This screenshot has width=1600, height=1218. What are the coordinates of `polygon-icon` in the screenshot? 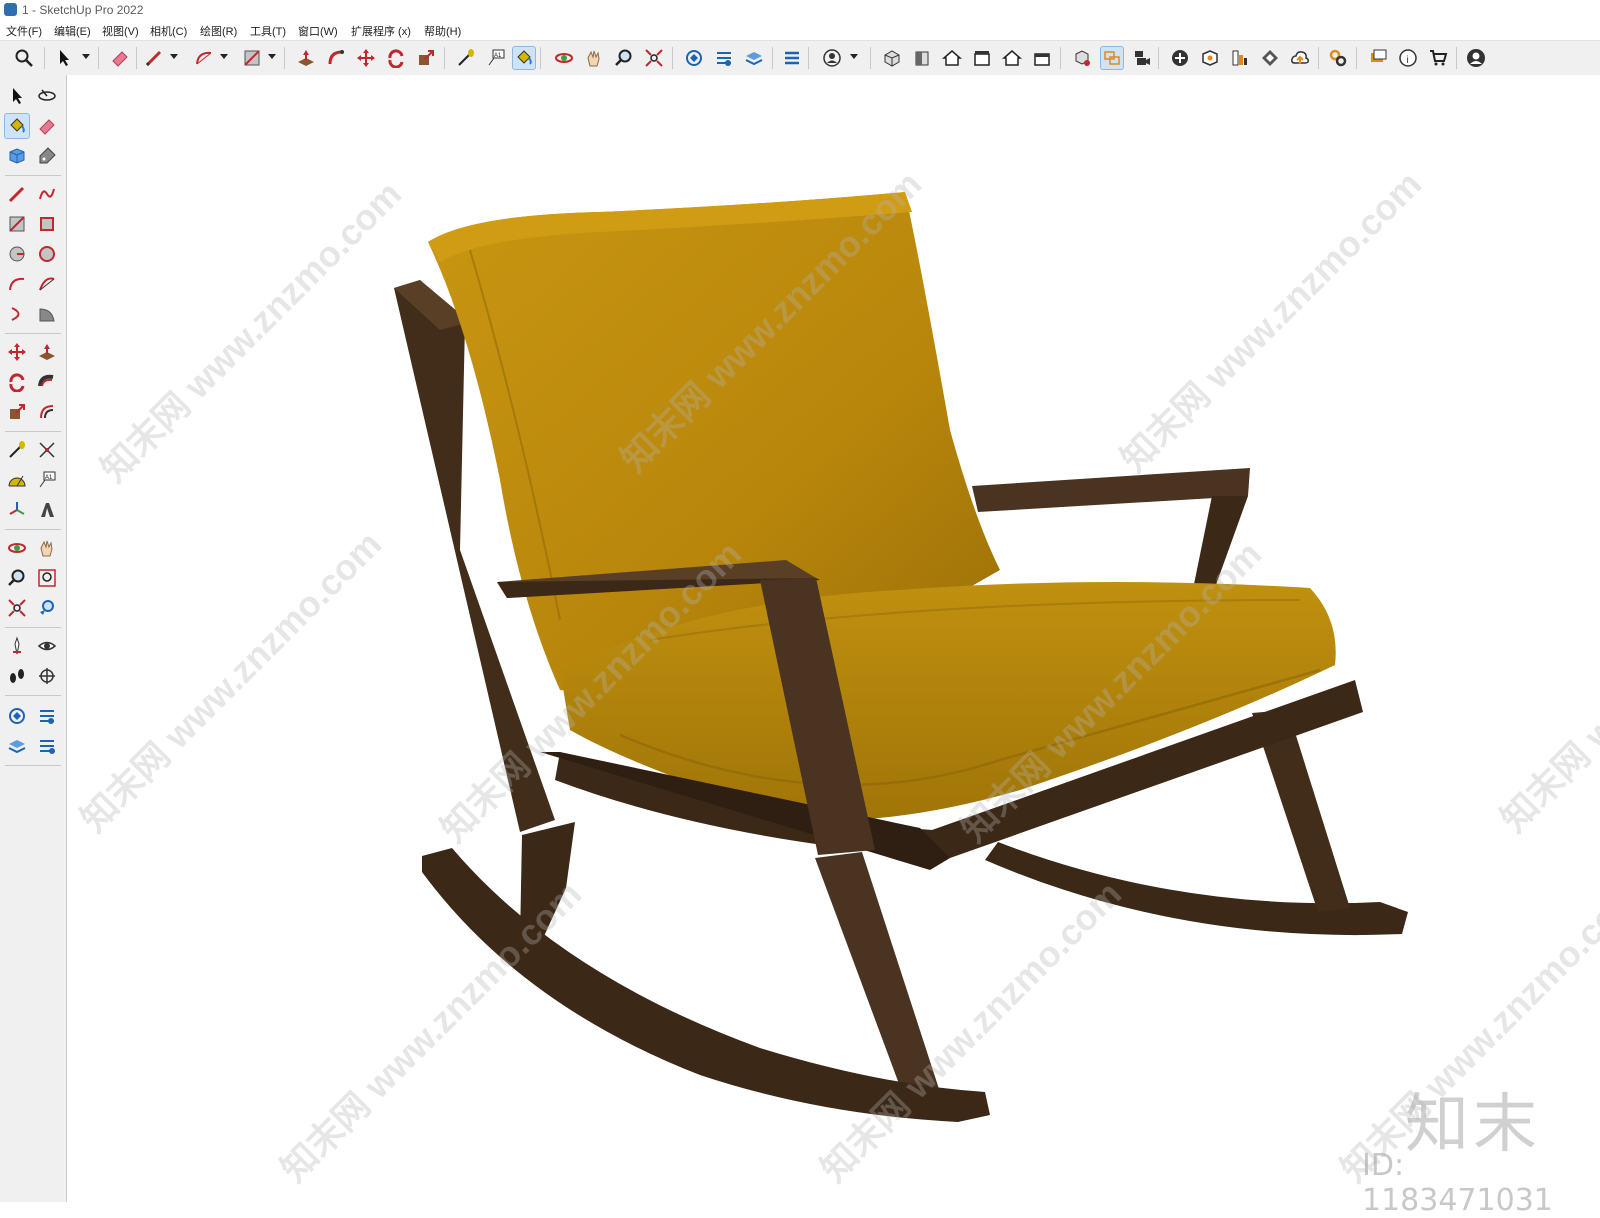 It's located at (47, 254).